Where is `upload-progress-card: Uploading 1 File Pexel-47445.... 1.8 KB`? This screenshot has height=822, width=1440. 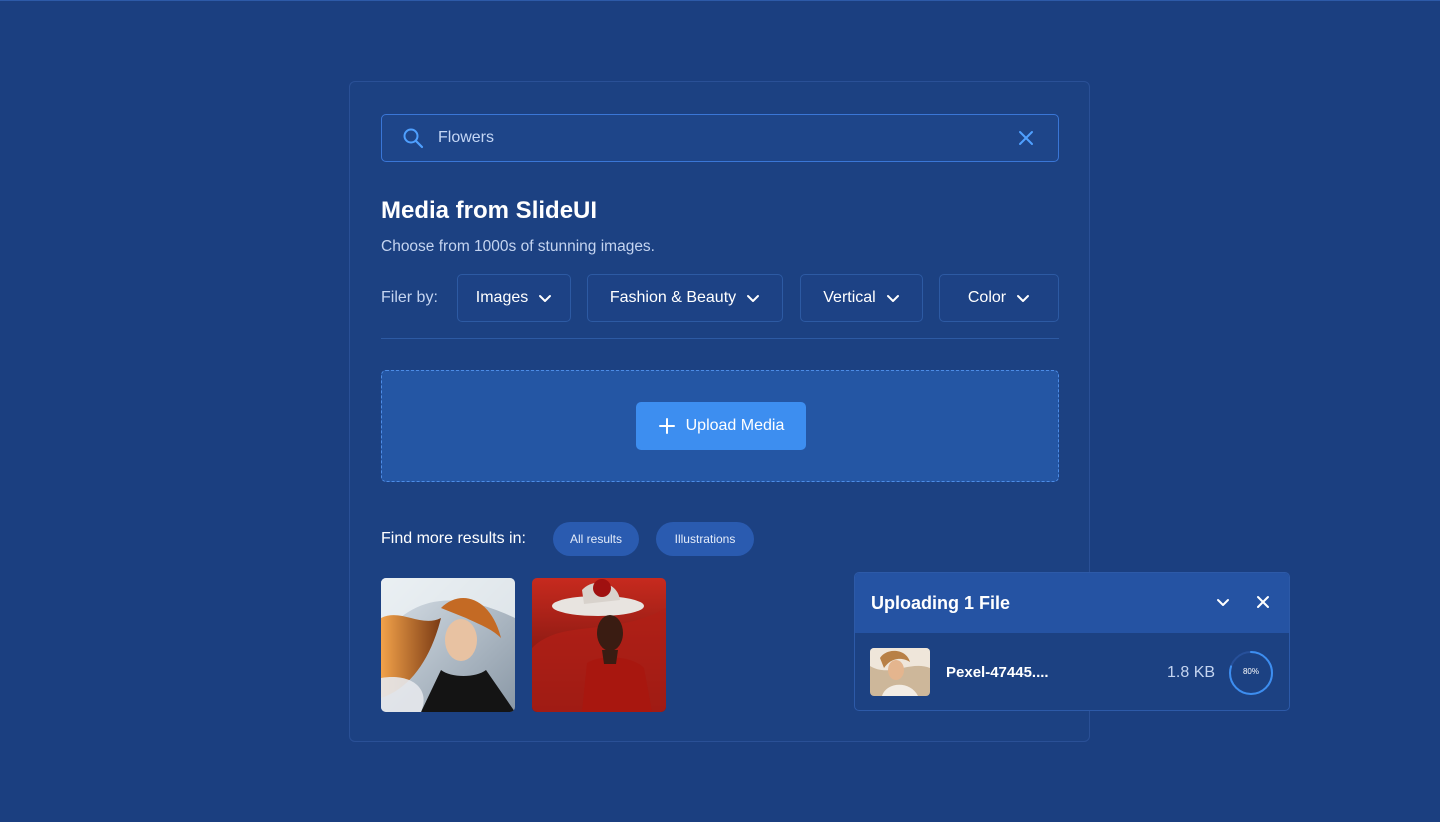
upload-progress-card: Uploading 1 File Pexel-47445.... 1.8 KB is located at coordinates (1072, 641).